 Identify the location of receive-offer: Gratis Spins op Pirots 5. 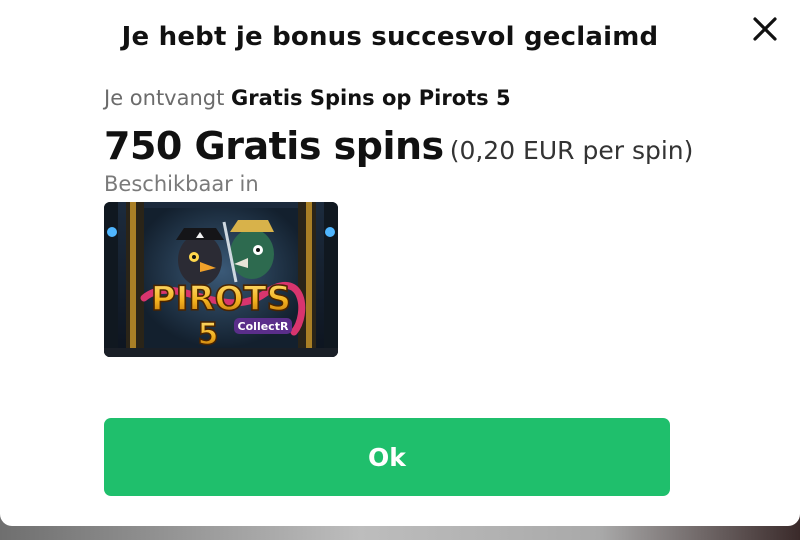
(371, 98).